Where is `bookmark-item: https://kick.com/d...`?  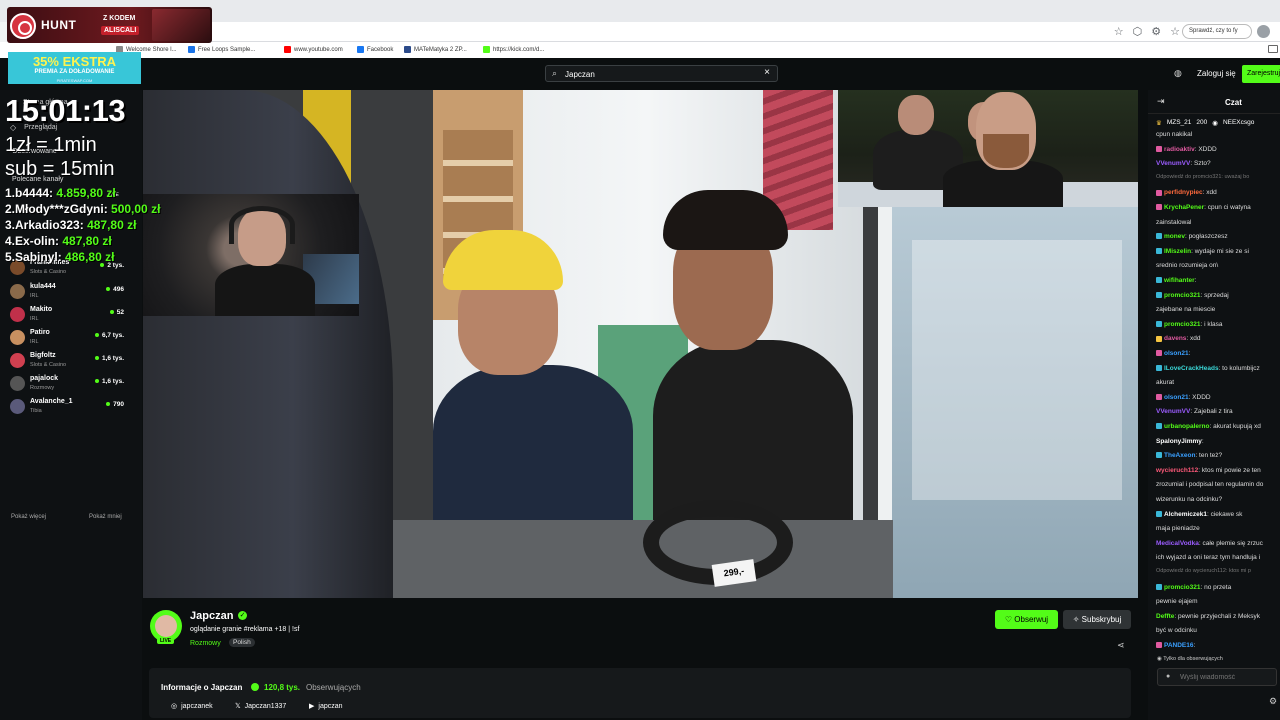 bookmark-item: https://kick.com/d... is located at coordinates (513, 49).